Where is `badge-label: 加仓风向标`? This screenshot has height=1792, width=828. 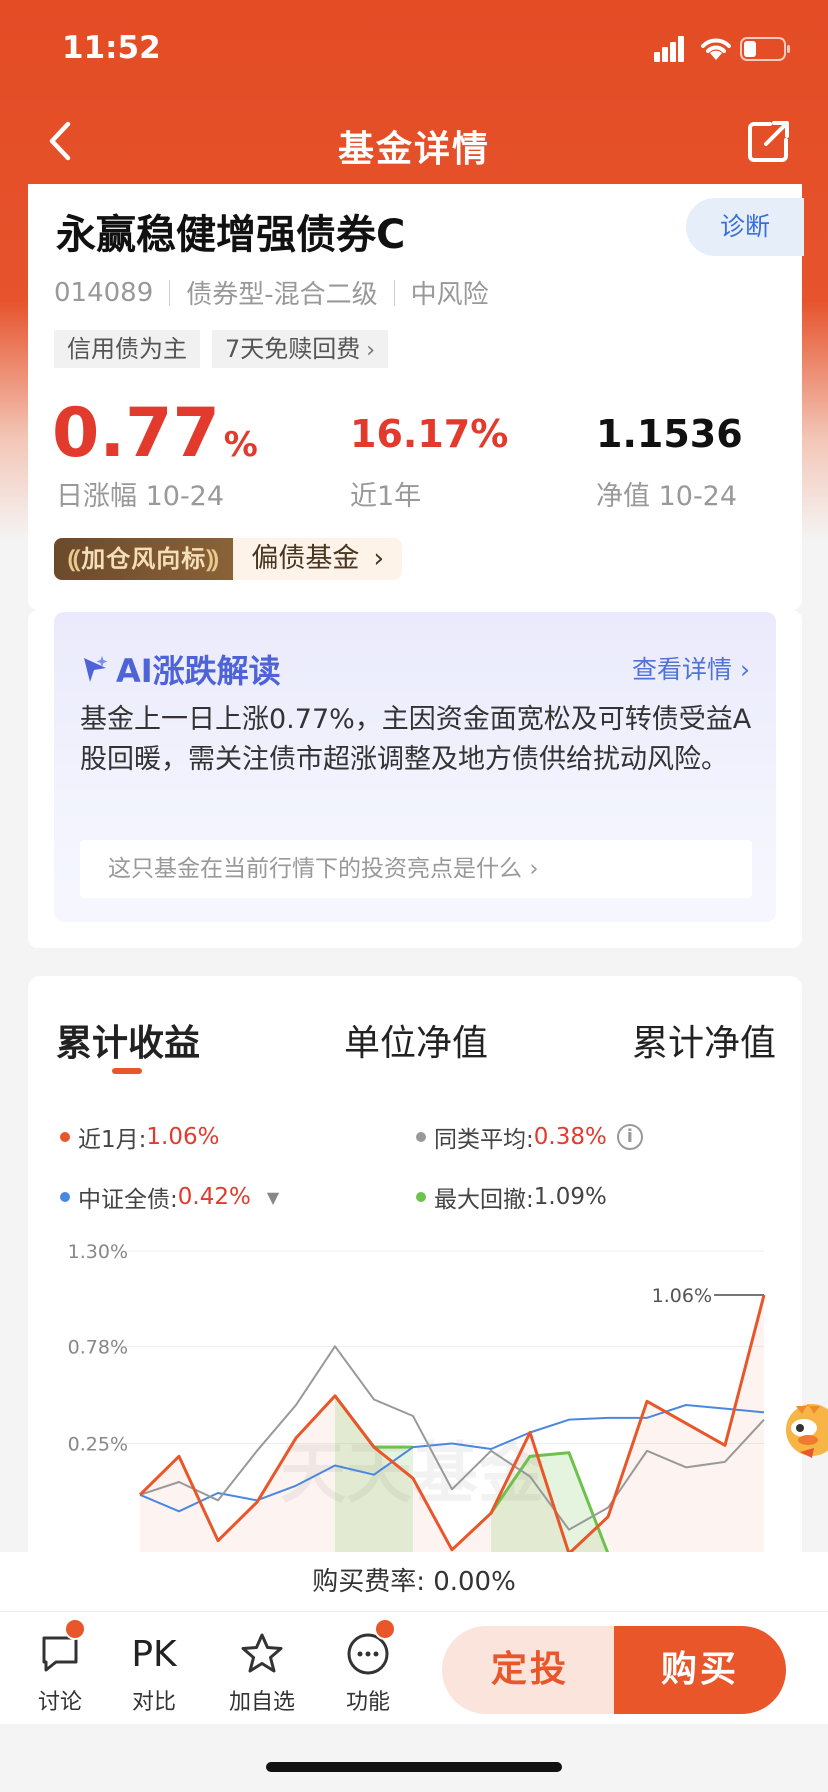
badge-label: 加仓风向标 is located at coordinates (144, 559).